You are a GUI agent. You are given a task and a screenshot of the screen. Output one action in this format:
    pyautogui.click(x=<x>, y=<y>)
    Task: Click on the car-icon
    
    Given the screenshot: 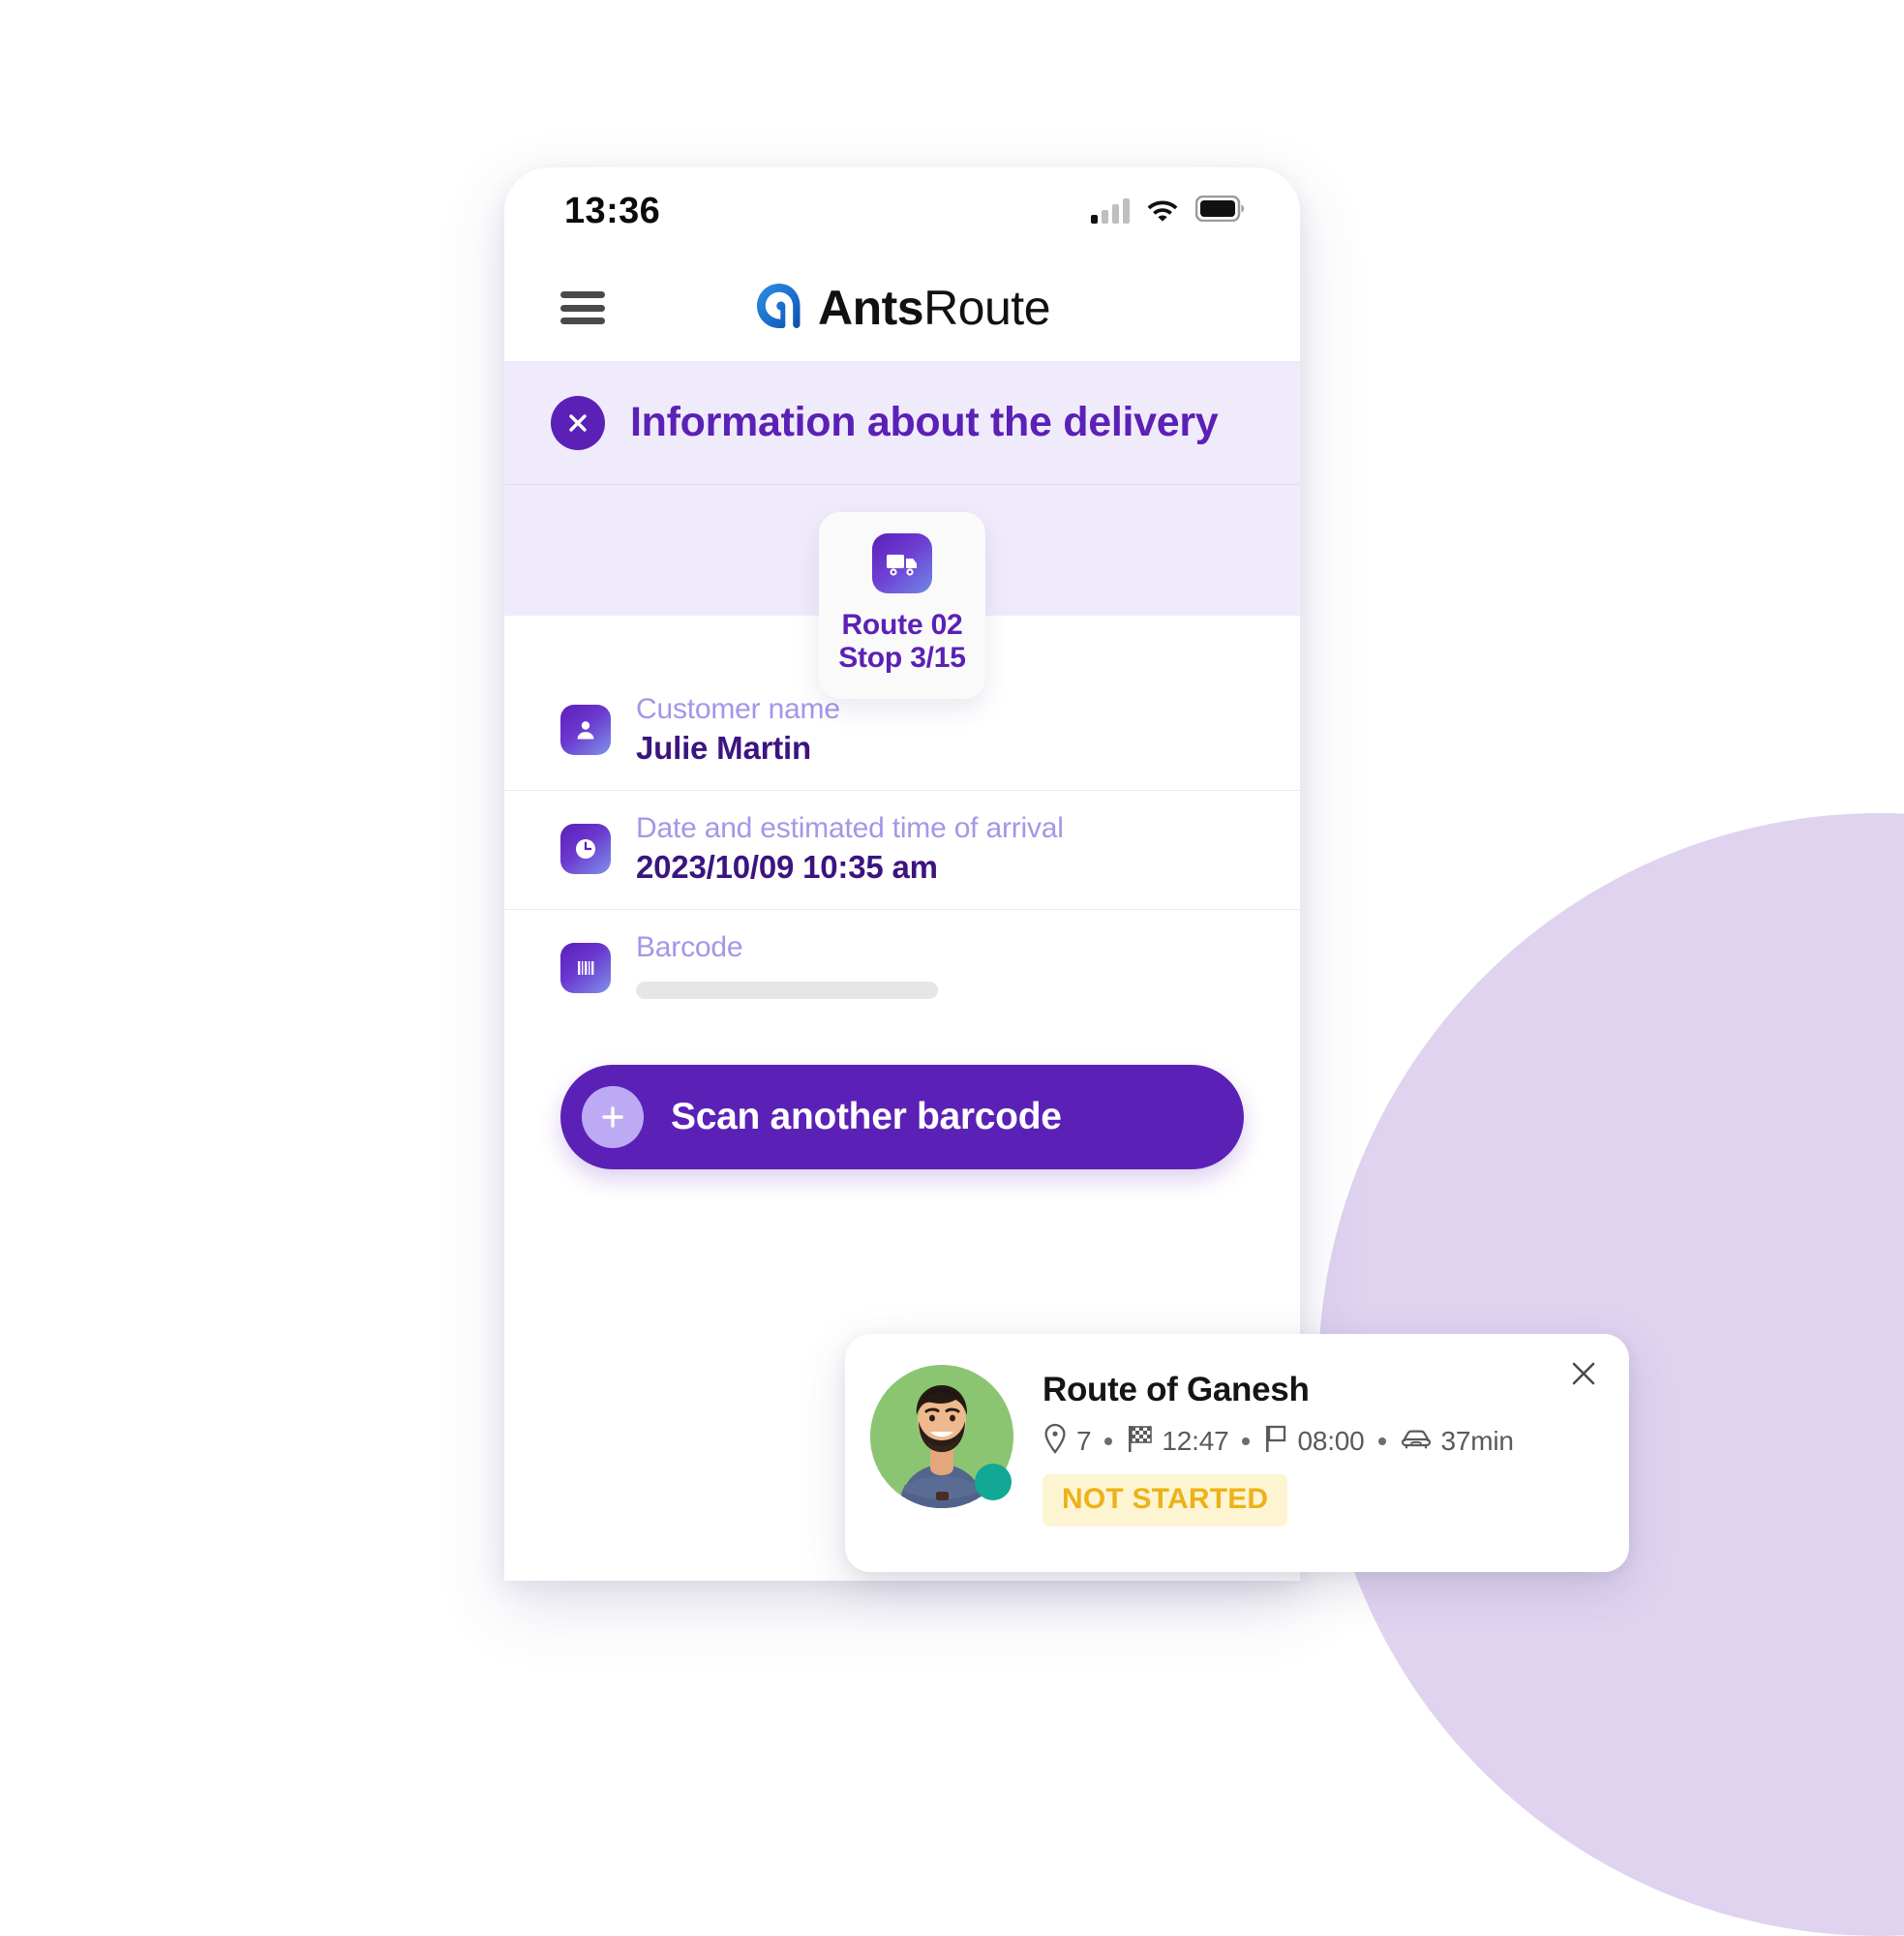 What is the action you would take?
    pyautogui.click(x=1417, y=1441)
    